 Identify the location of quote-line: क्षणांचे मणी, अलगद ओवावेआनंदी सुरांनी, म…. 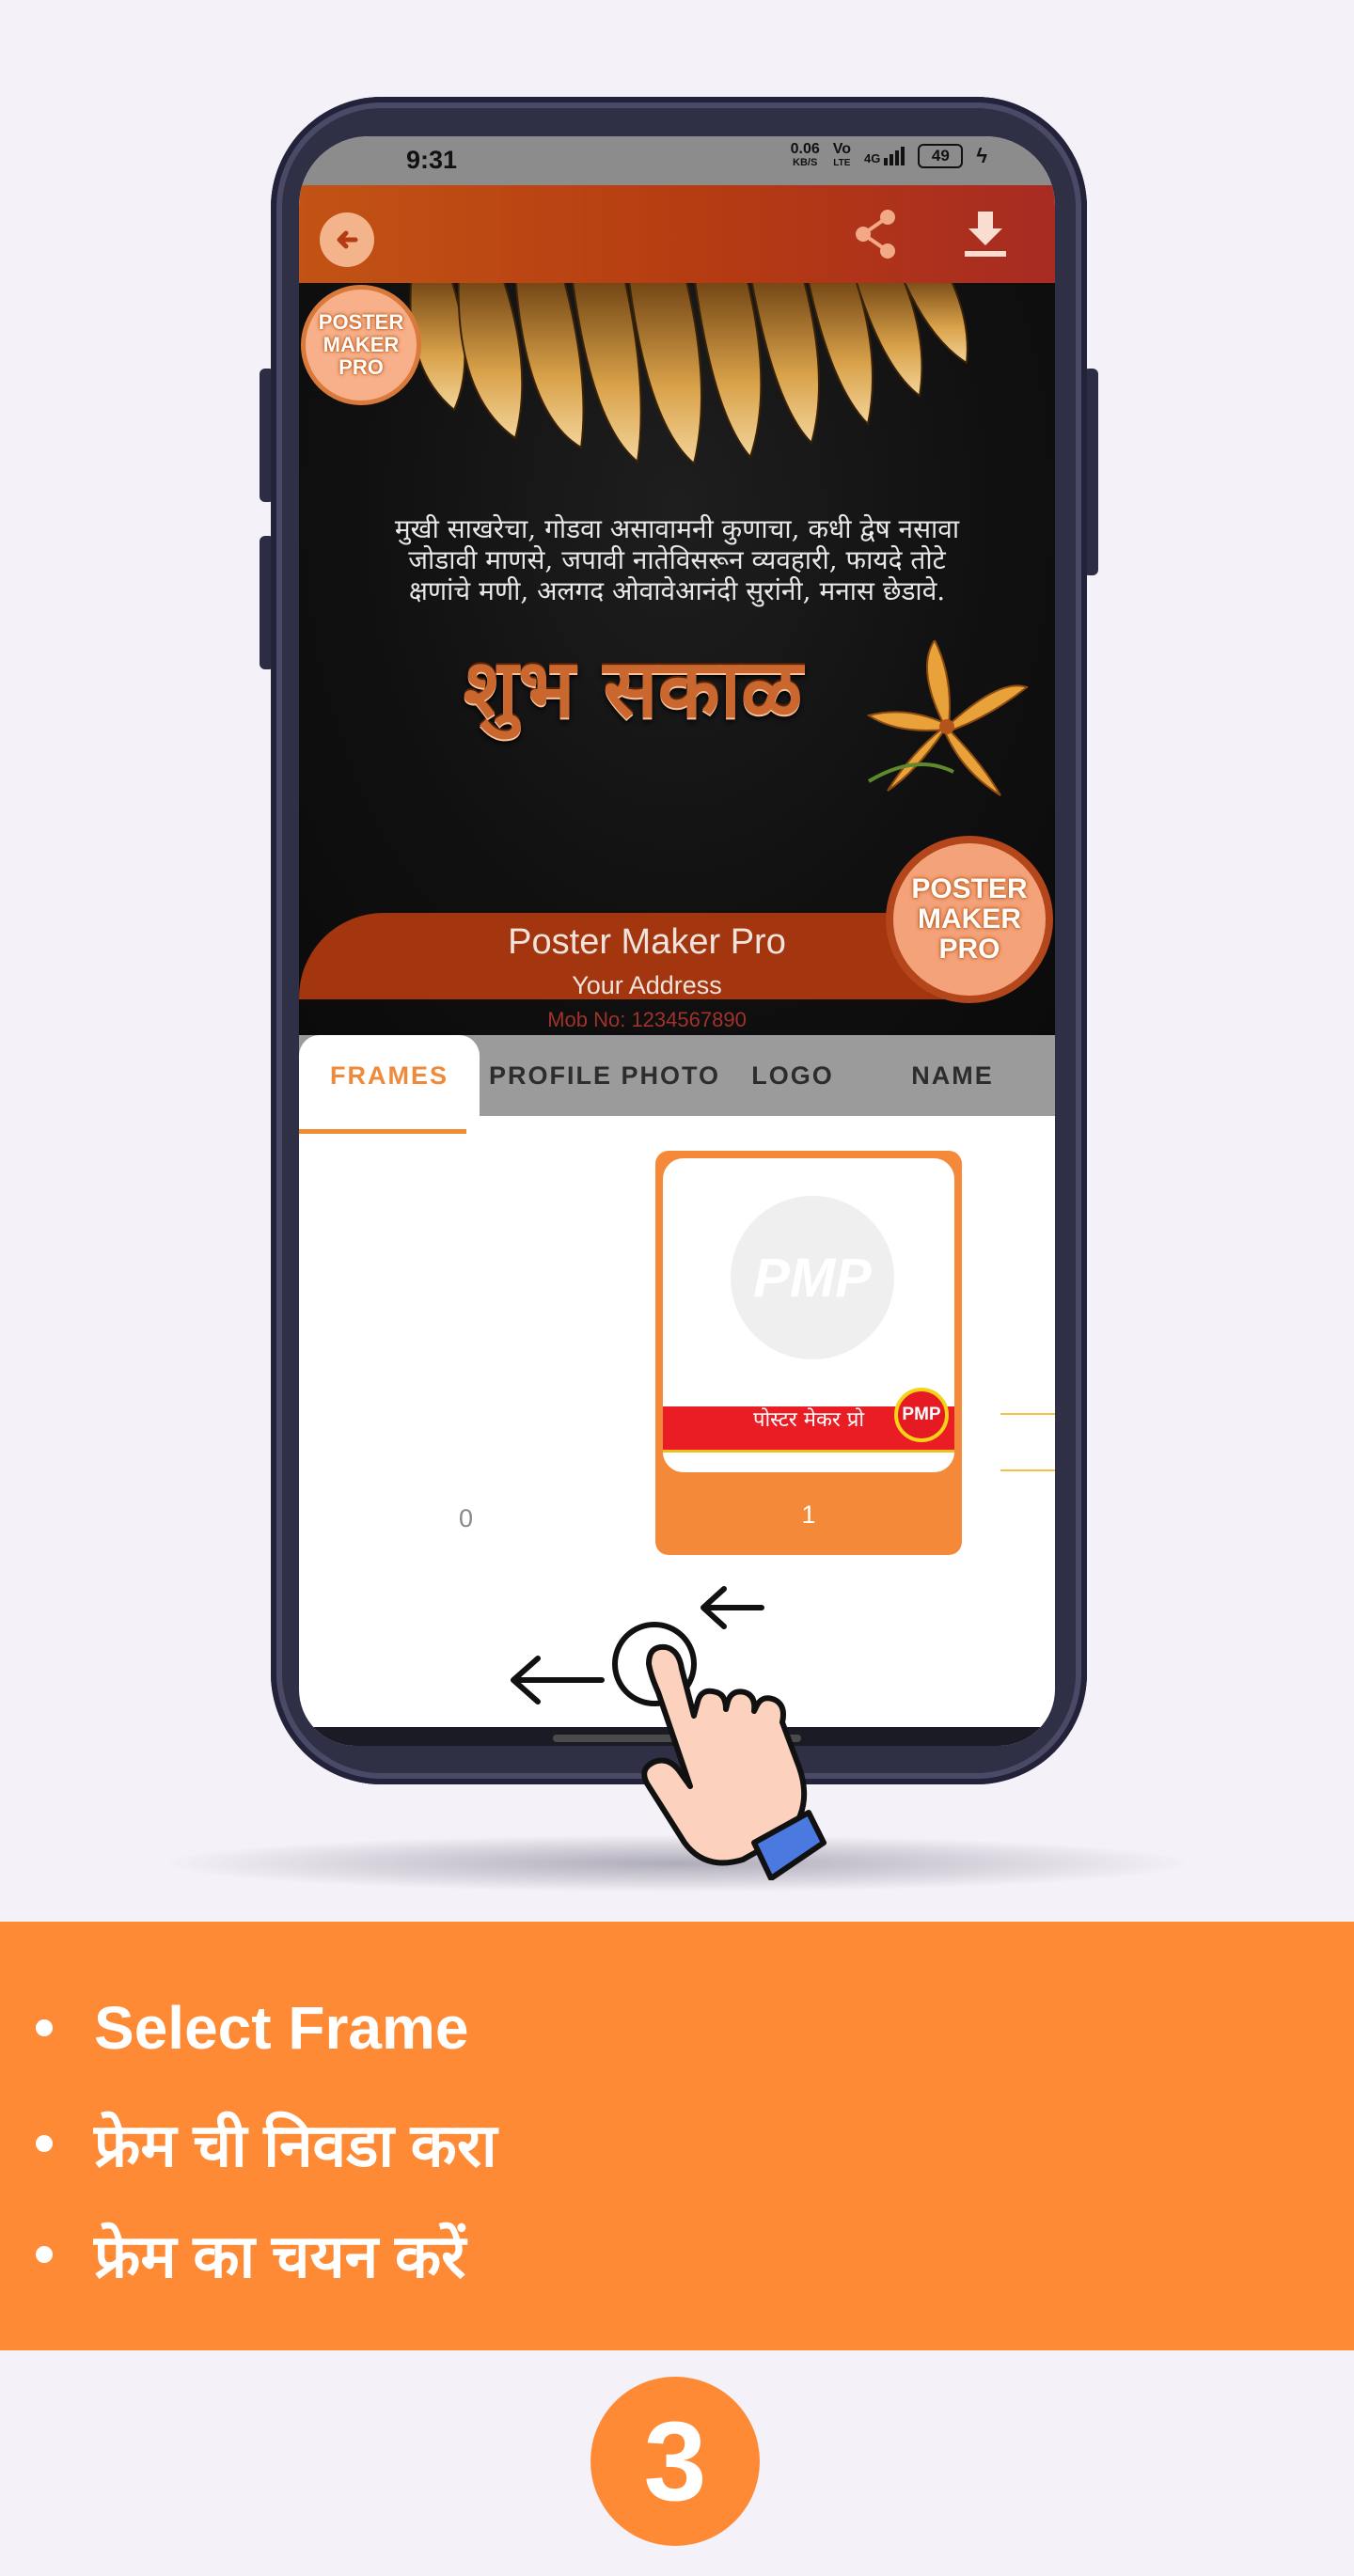
(677, 591).